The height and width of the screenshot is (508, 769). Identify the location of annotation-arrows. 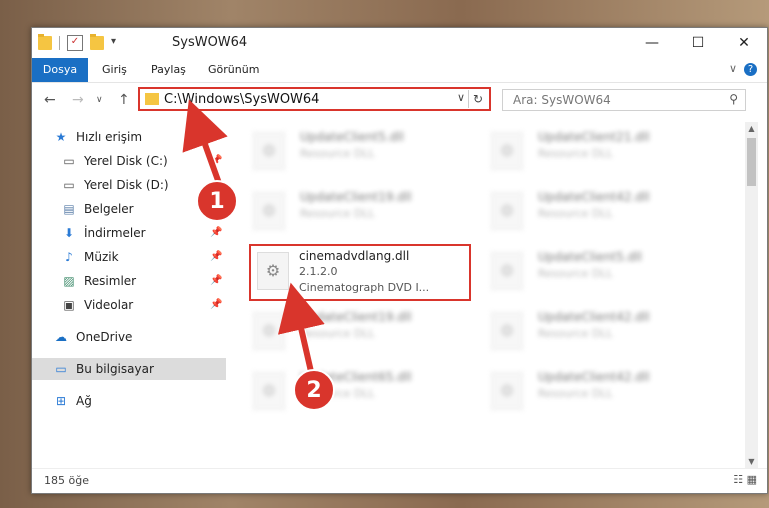
(253, 238).